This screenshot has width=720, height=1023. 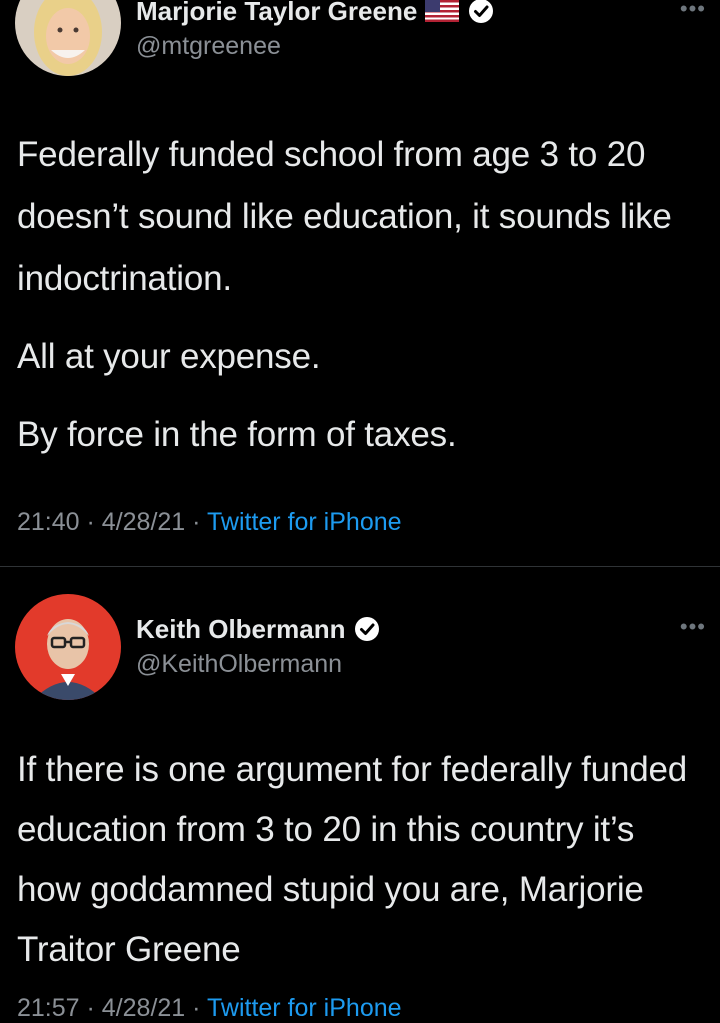 What do you see at coordinates (239, 664) in the screenshot?
I see `handle: @KeithOlbermann` at bounding box center [239, 664].